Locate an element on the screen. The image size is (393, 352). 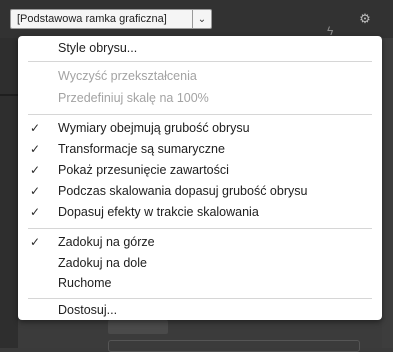
gear-icon: ⚙ is located at coordinates (365, 19).